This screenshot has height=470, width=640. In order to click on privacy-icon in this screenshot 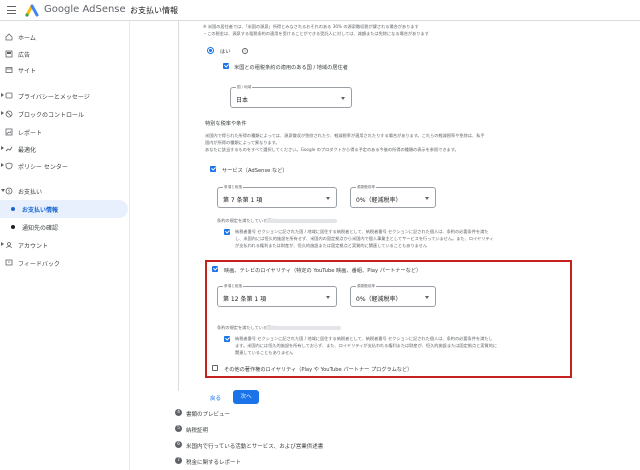, I will do `click(9, 95)`.